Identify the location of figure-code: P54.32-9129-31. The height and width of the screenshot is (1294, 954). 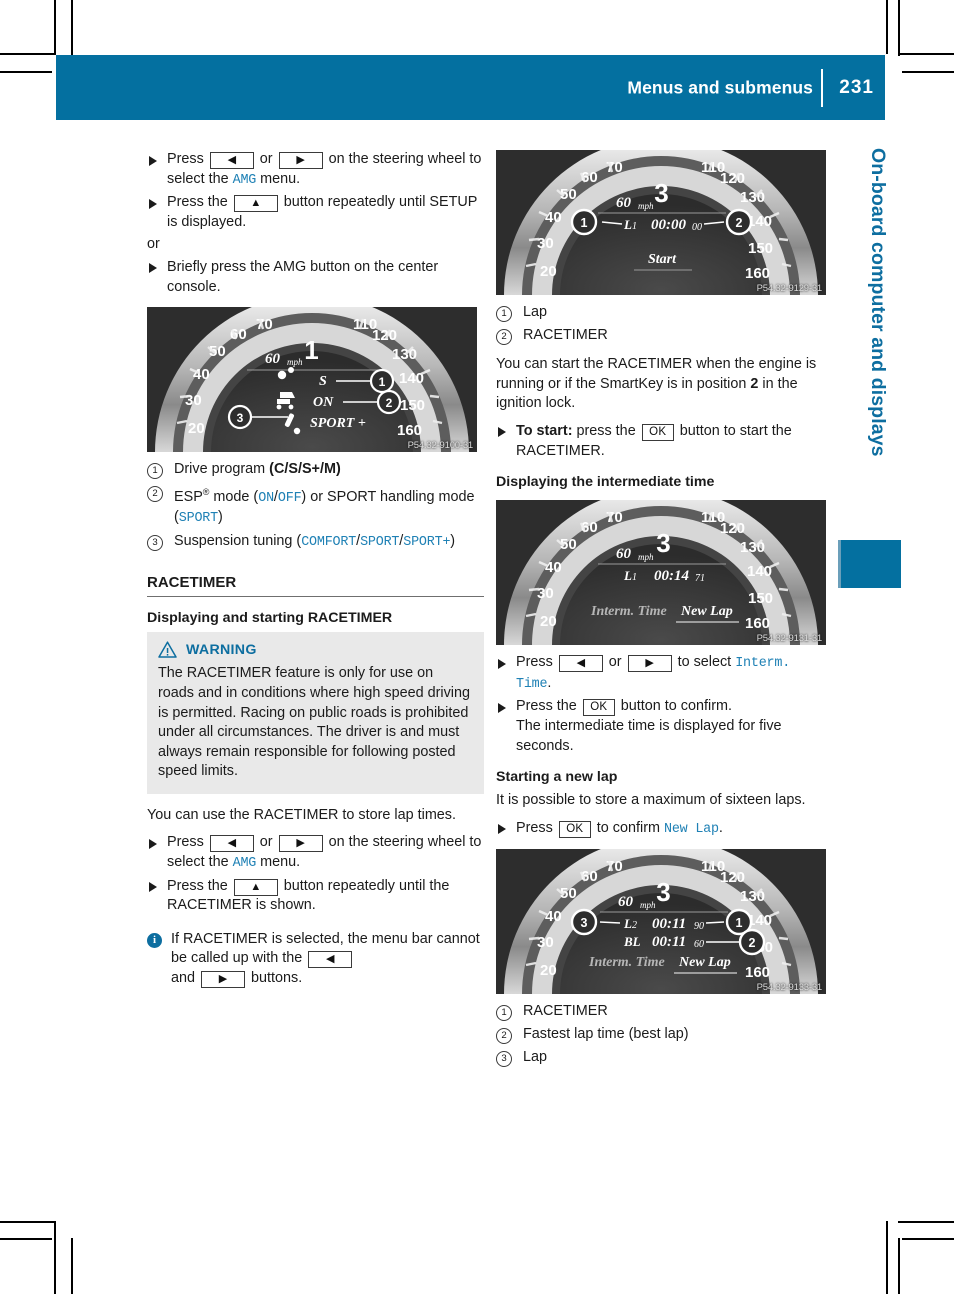
(789, 288).